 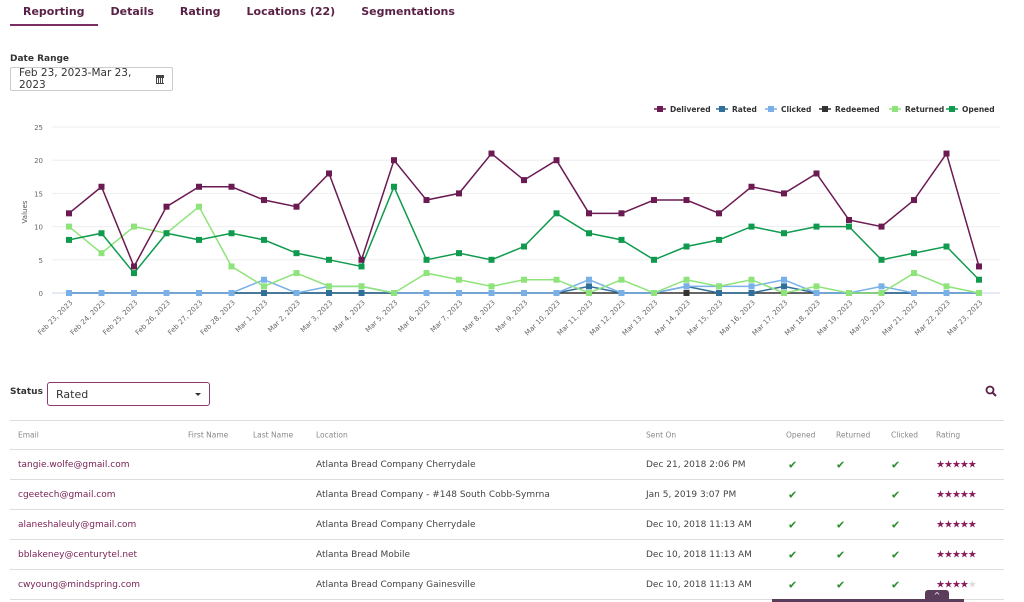 What do you see at coordinates (67, 495) in the screenshot?
I see `row-email: cgeetech@gmail.com` at bounding box center [67, 495].